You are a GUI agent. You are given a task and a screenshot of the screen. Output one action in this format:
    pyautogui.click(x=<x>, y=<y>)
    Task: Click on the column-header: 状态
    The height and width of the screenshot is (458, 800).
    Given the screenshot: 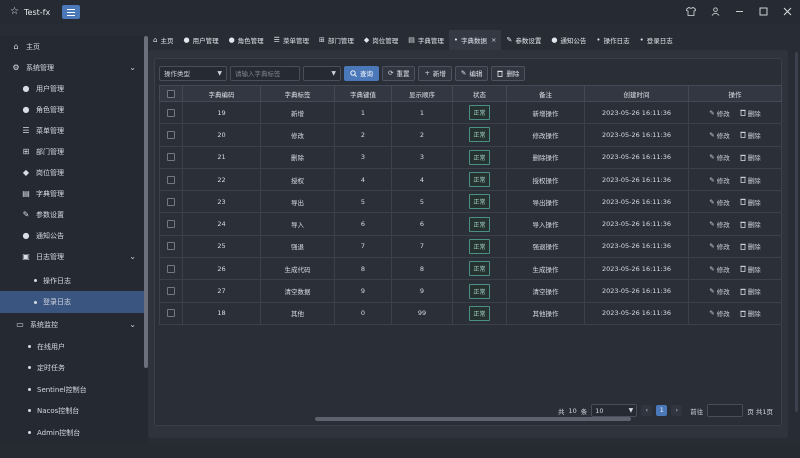 What is the action you would take?
    pyautogui.click(x=480, y=93)
    